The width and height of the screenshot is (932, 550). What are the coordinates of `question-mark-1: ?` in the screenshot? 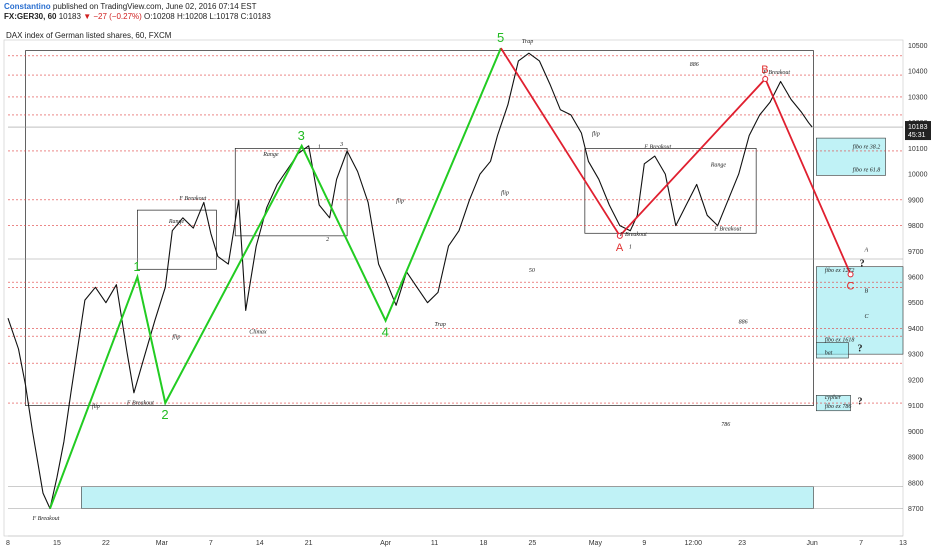 It's located at (860, 349).